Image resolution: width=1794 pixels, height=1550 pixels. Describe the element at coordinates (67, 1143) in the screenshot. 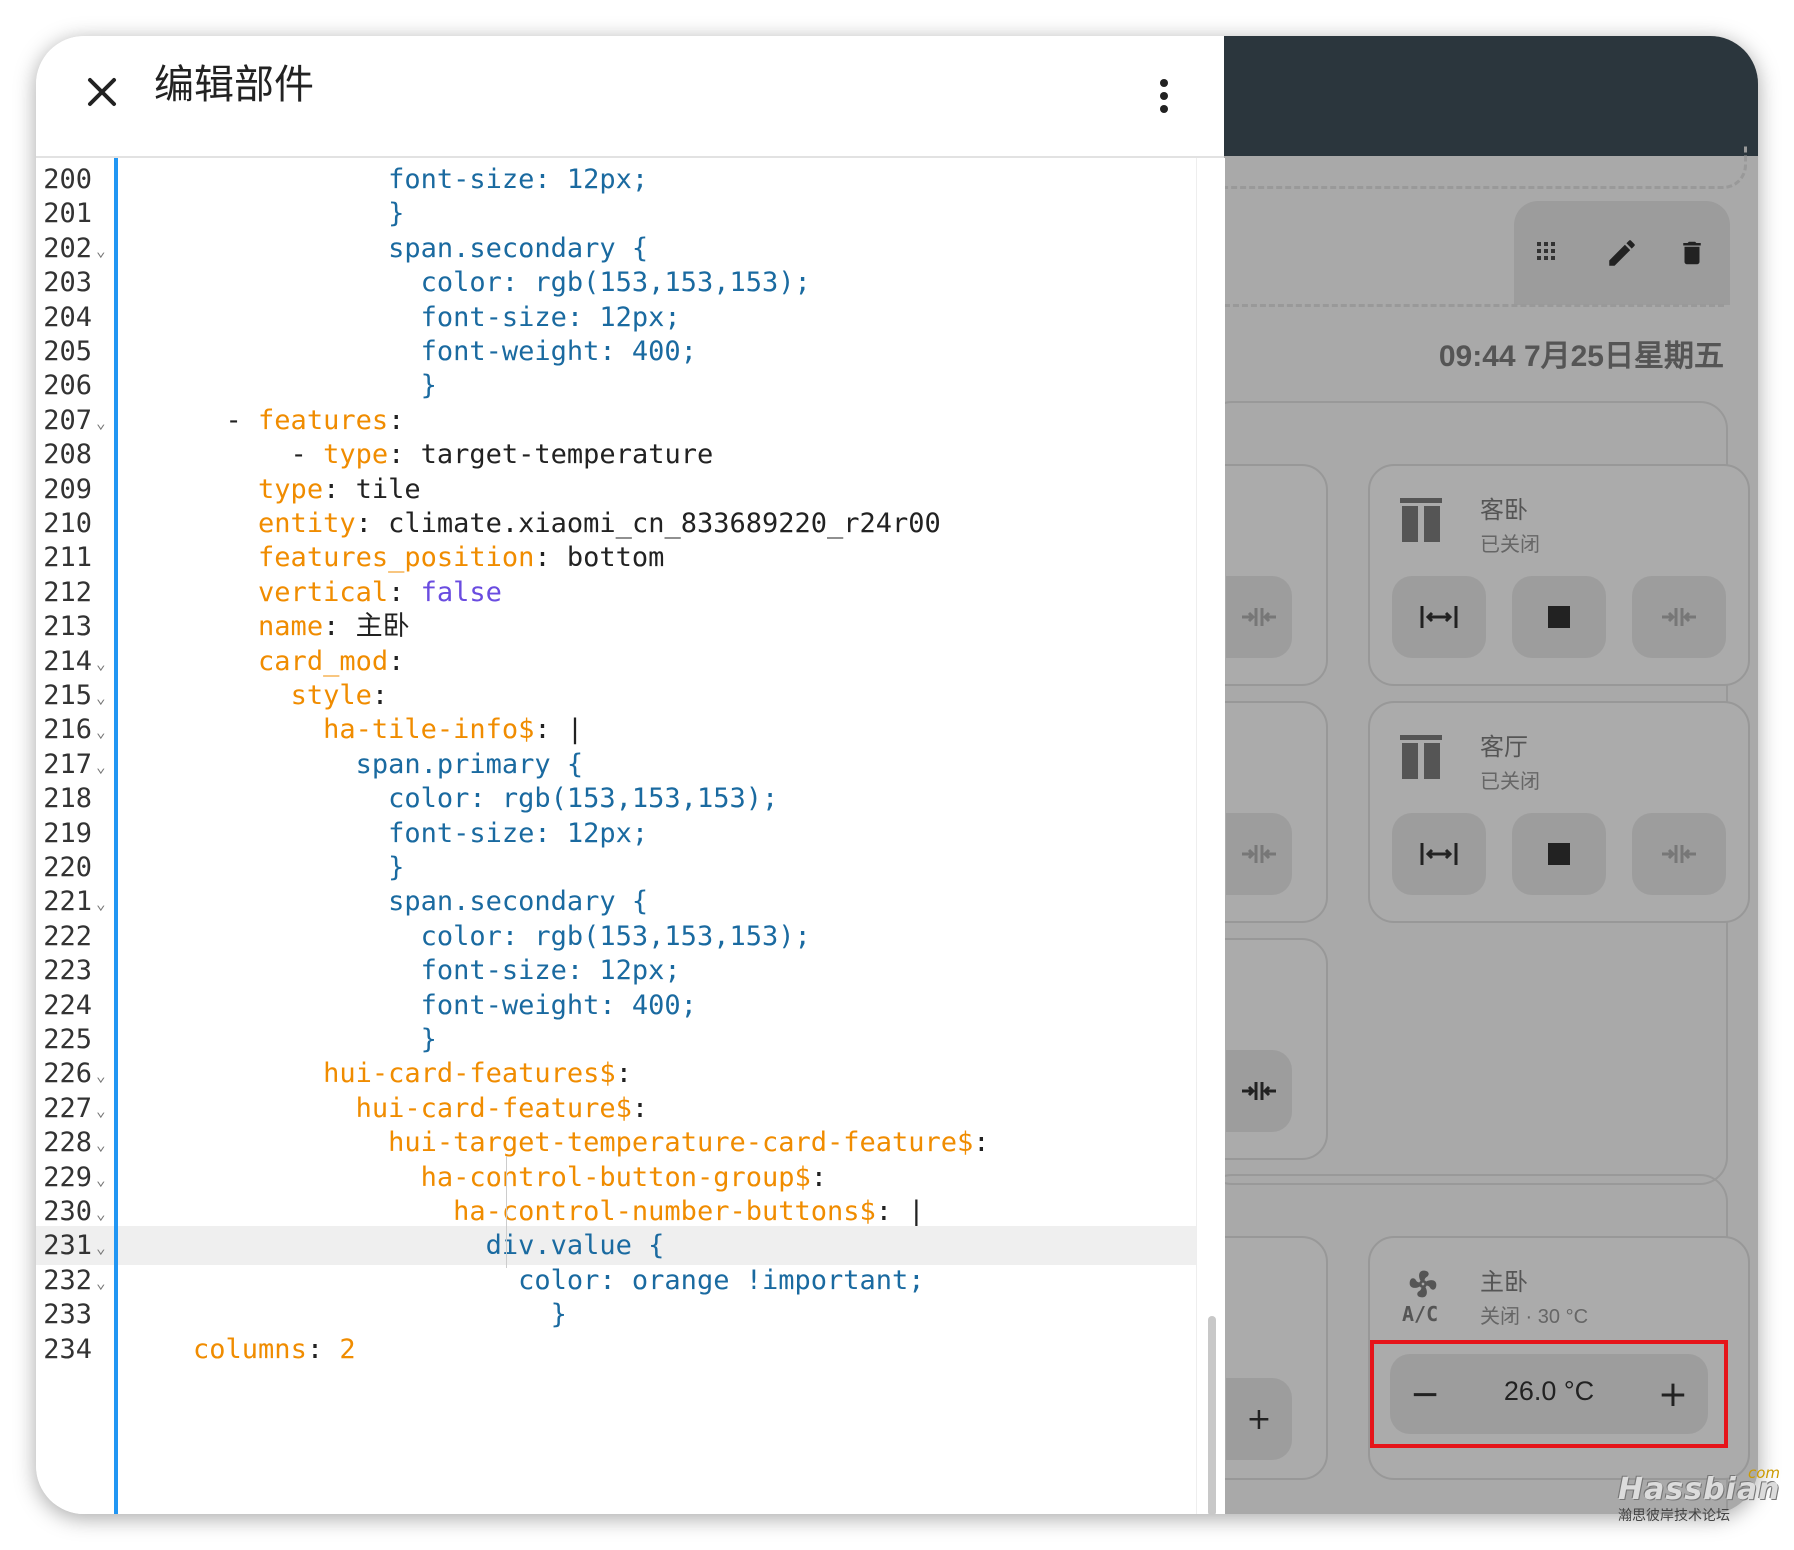

I see `line-number: 228` at that location.